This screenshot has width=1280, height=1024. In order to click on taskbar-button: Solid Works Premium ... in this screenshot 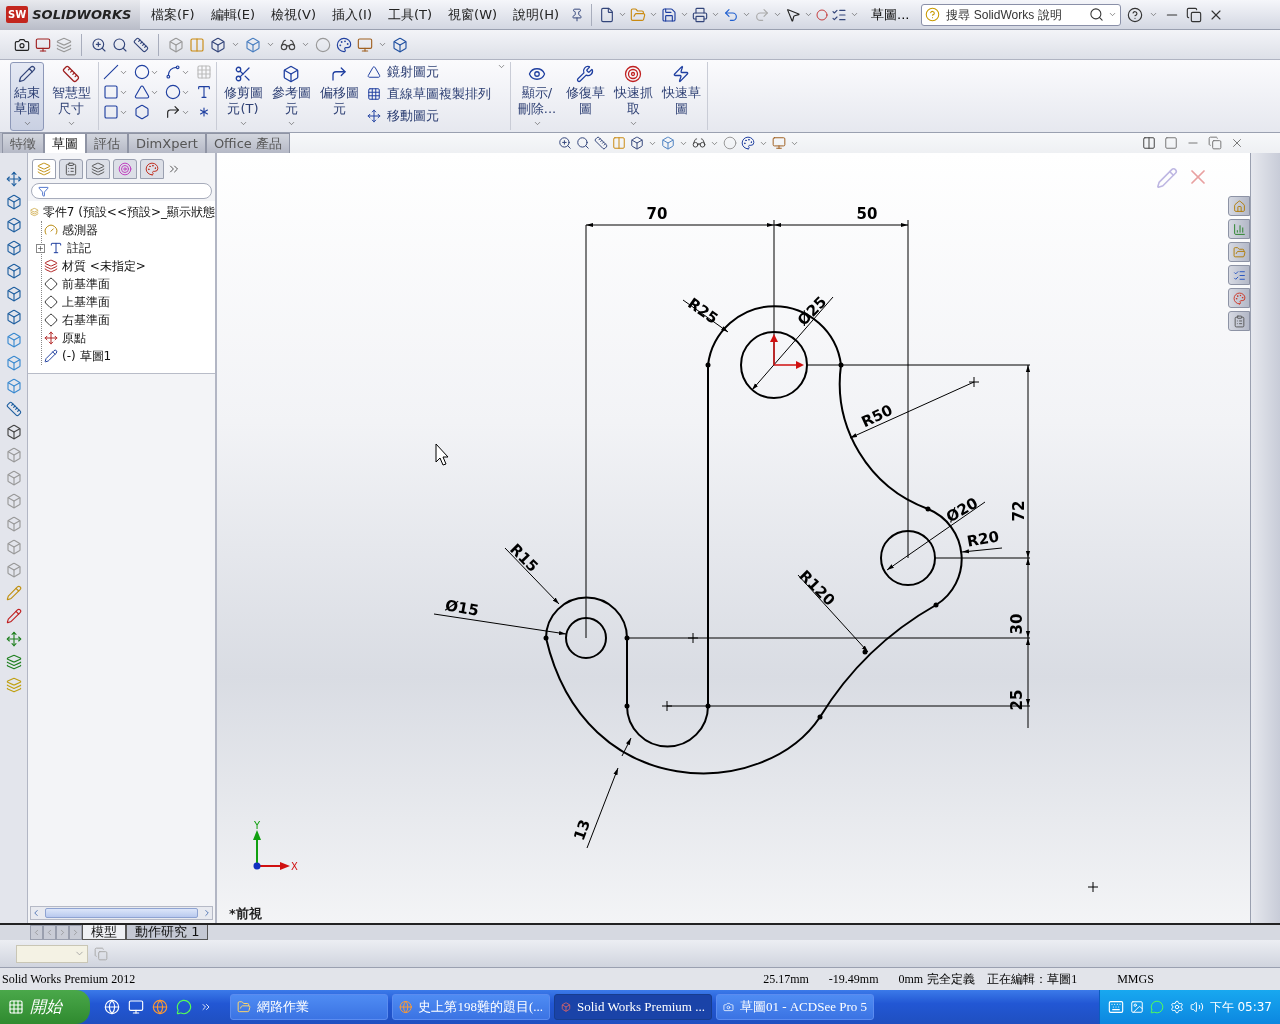, I will do `click(633, 1007)`.